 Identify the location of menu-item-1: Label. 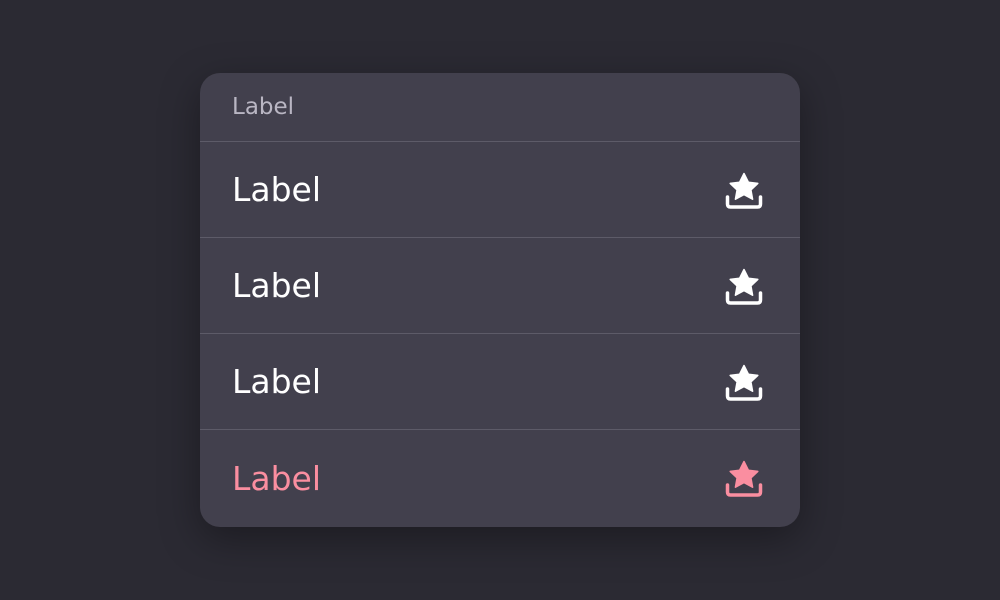
(500, 190).